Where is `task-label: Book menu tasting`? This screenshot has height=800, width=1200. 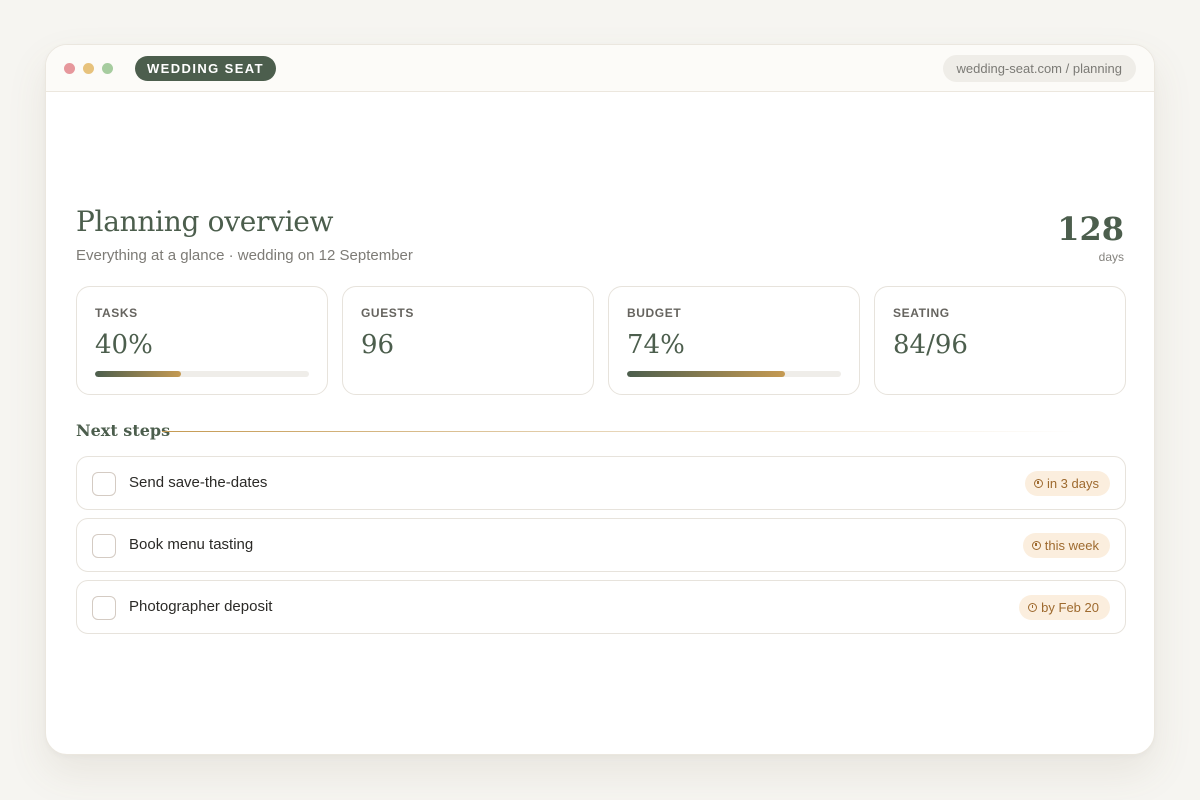 task-label: Book menu tasting is located at coordinates (191, 544).